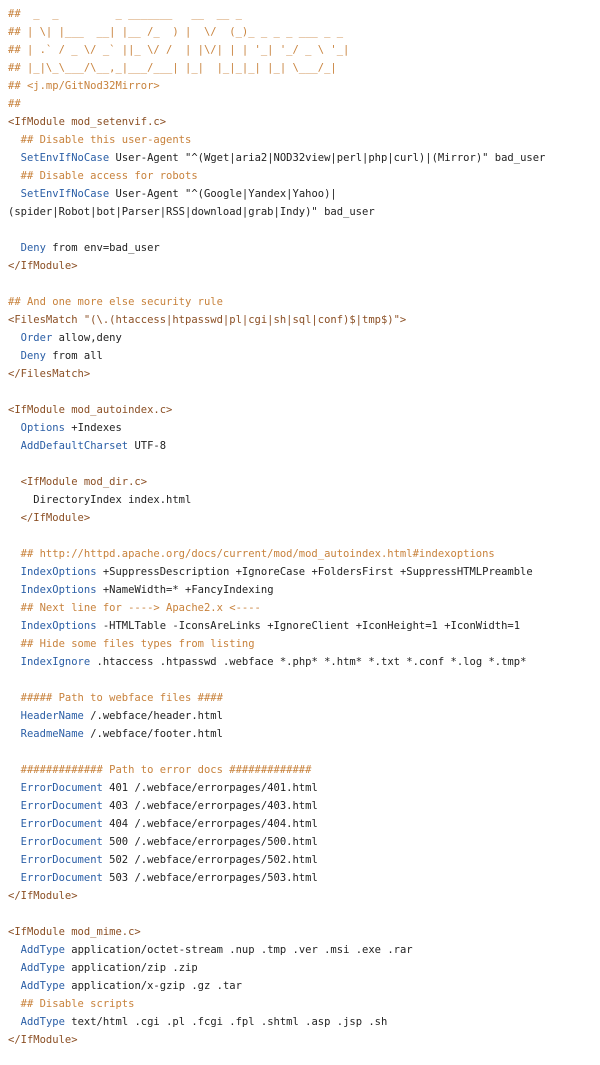 The height and width of the screenshot is (1065, 600). What do you see at coordinates (90, 248) in the screenshot?
I see `code-line: Deny from env=bad_user` at bounding box center [90, 248].